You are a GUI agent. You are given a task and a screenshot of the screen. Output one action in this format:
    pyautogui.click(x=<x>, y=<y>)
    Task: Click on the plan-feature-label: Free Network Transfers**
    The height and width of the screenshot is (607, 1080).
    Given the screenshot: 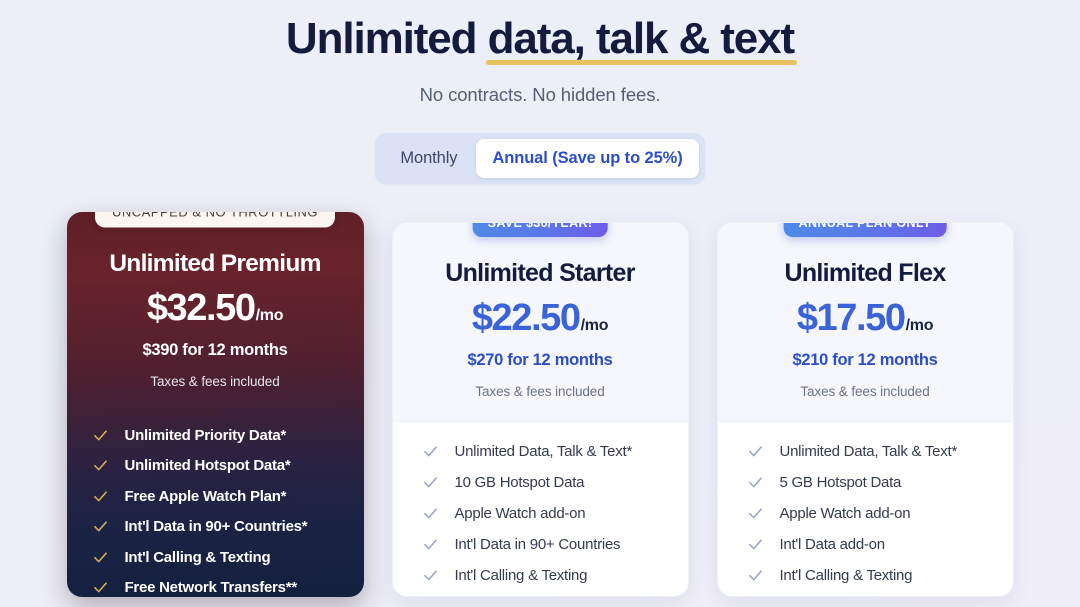 What is the action you would take?
    pyautogui.click(x=211, y=588)
    